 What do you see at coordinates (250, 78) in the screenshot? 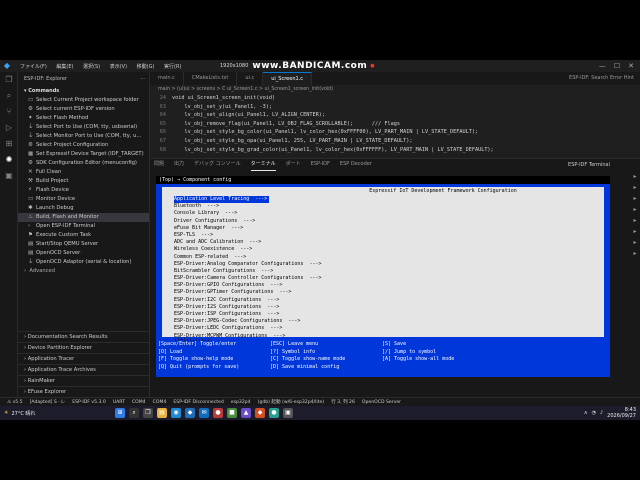
I see `editor-tab: ui.c` at bounding box center [250, 78].